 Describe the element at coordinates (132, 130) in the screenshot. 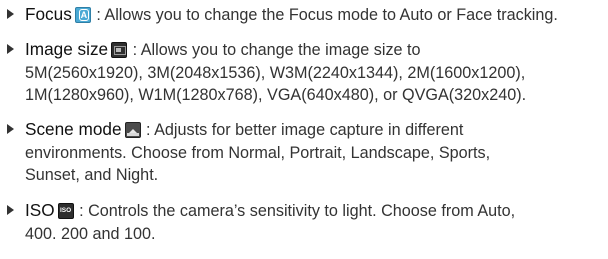

I see `scene-mode-icon` at that location.